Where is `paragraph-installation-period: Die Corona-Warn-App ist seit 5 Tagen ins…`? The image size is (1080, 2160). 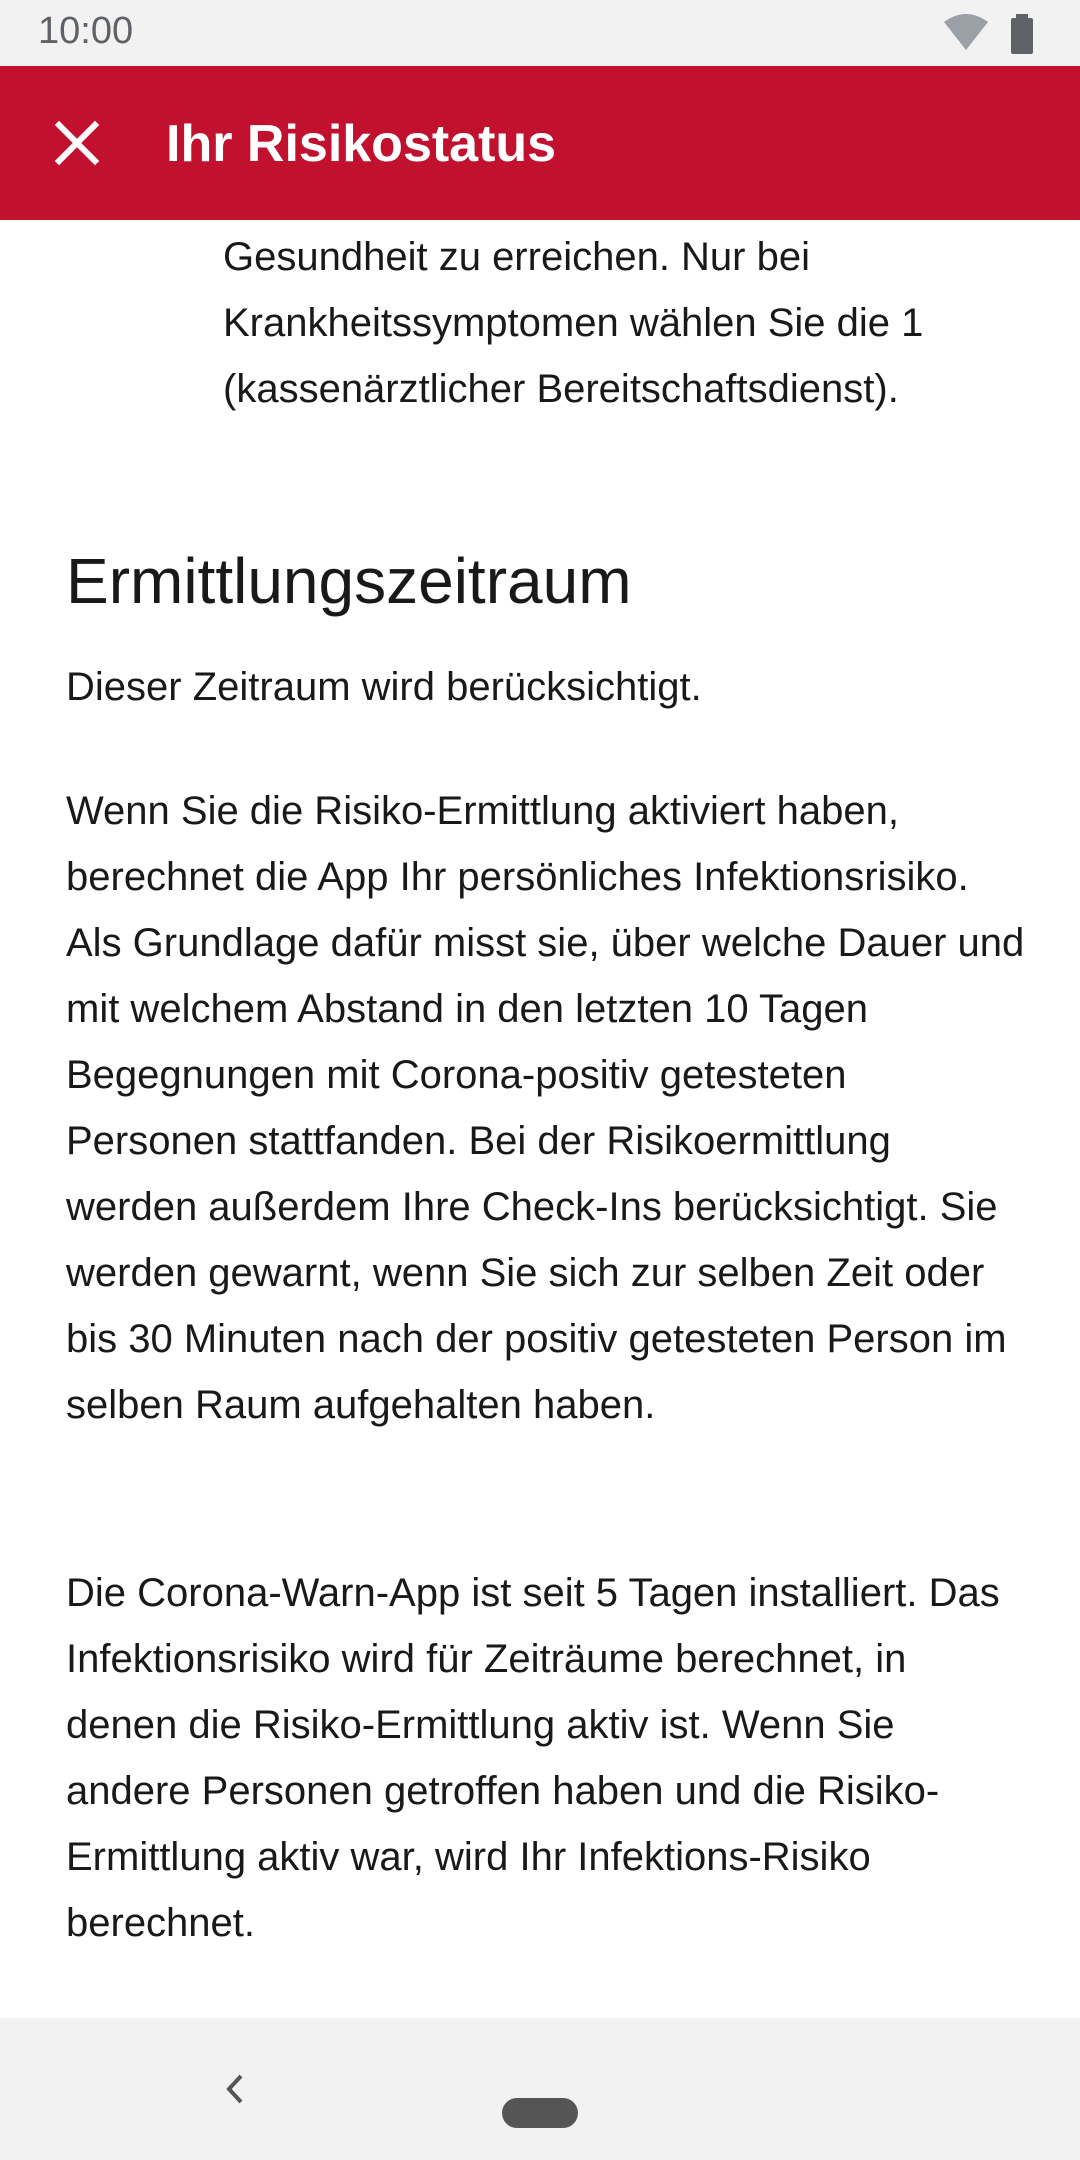
paragraph-installation-period: Die Corona-Warn-App ist seit 5 Tagen ins… is located at coordinates (533, 1758).